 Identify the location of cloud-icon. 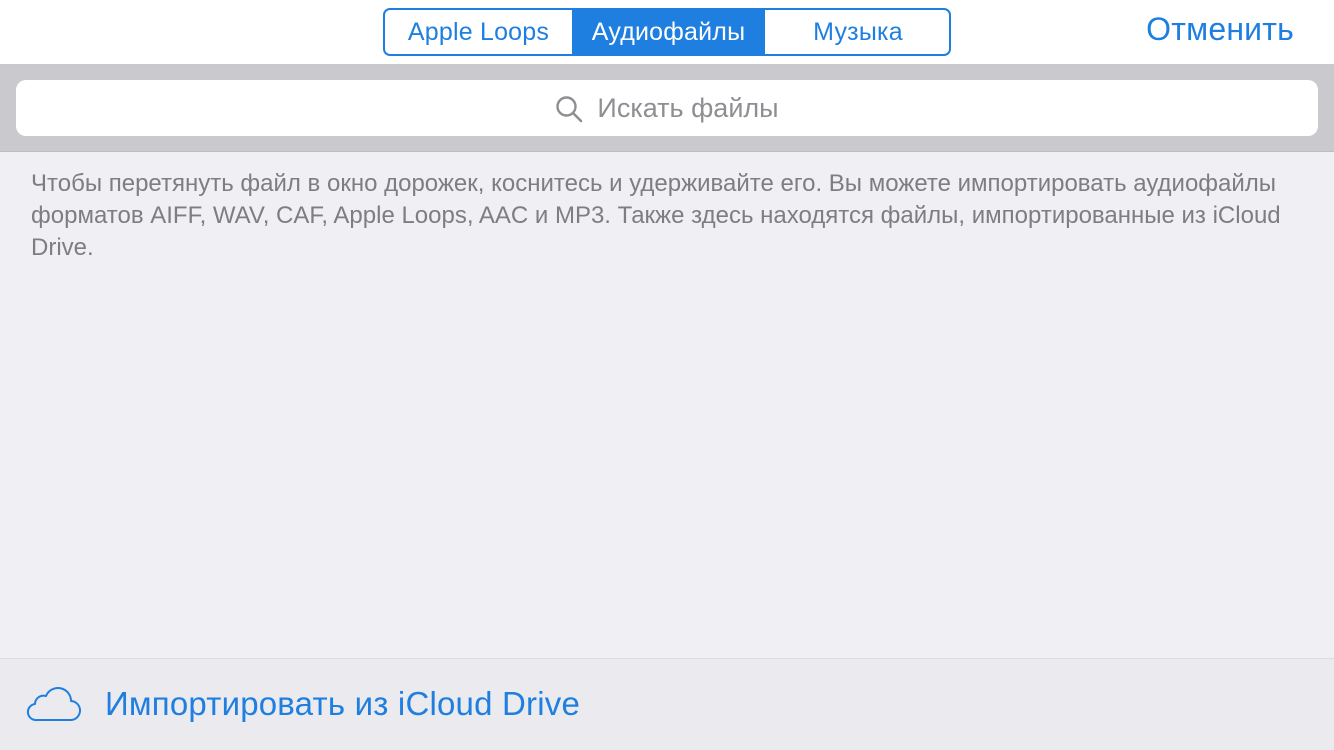
(53, 705).